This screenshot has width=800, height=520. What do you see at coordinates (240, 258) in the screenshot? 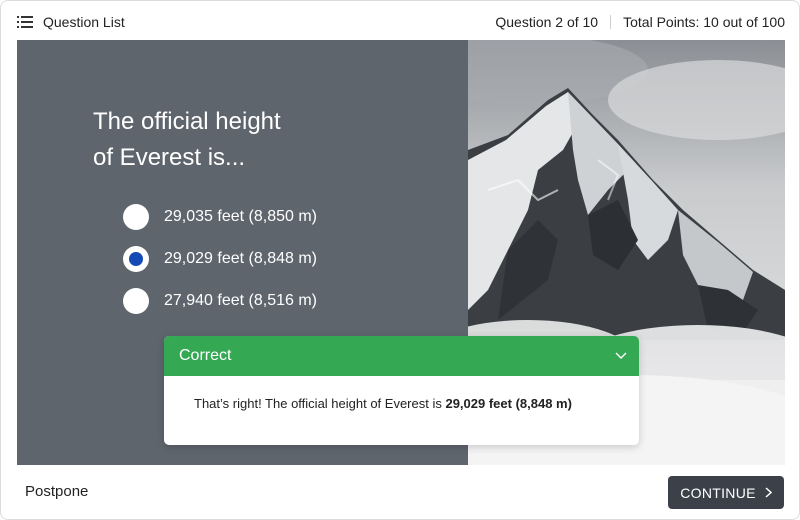
I see `answer-label: 29,029 feet (8,848 m)` at bounding box center [240, 258].